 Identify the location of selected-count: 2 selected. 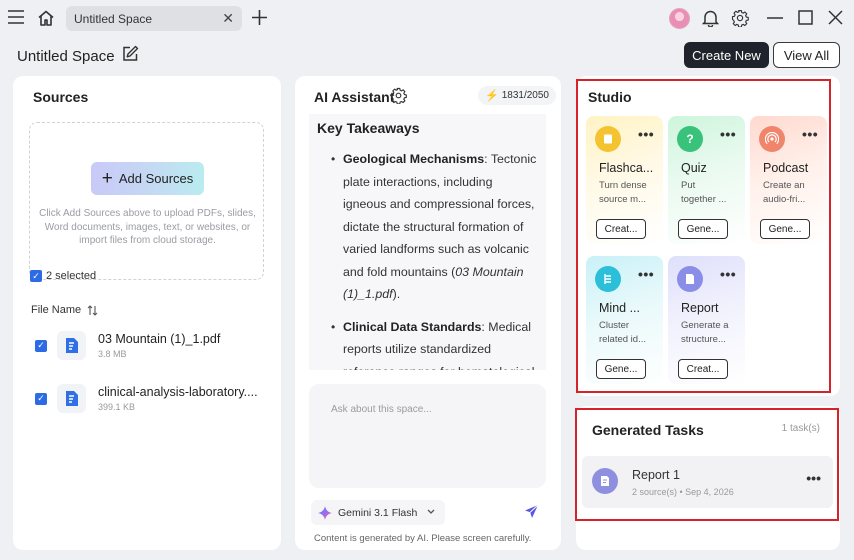
(71, 276).